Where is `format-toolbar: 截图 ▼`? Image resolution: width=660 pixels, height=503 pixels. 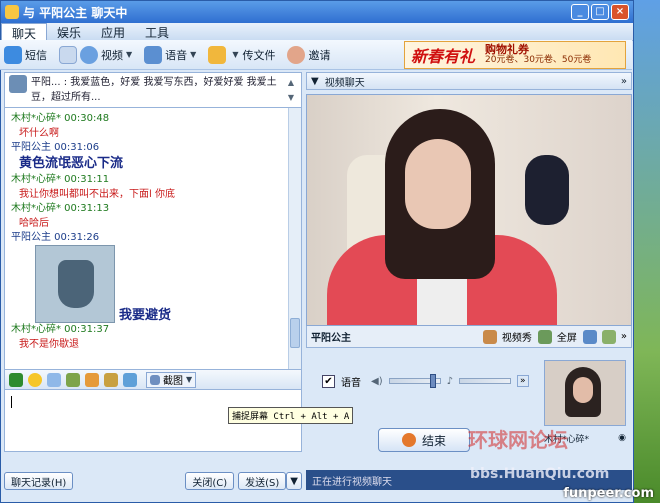 format-toolbar: 截图 ▼ is located at coordinates (153, 380).